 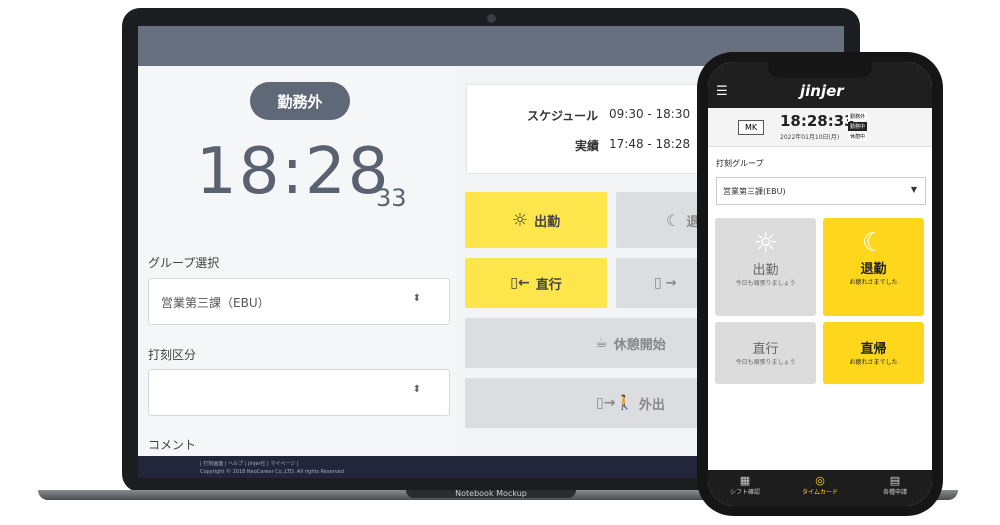 I want to click on phone-group-label: 打刻グループ, so click(x=740, y=163).